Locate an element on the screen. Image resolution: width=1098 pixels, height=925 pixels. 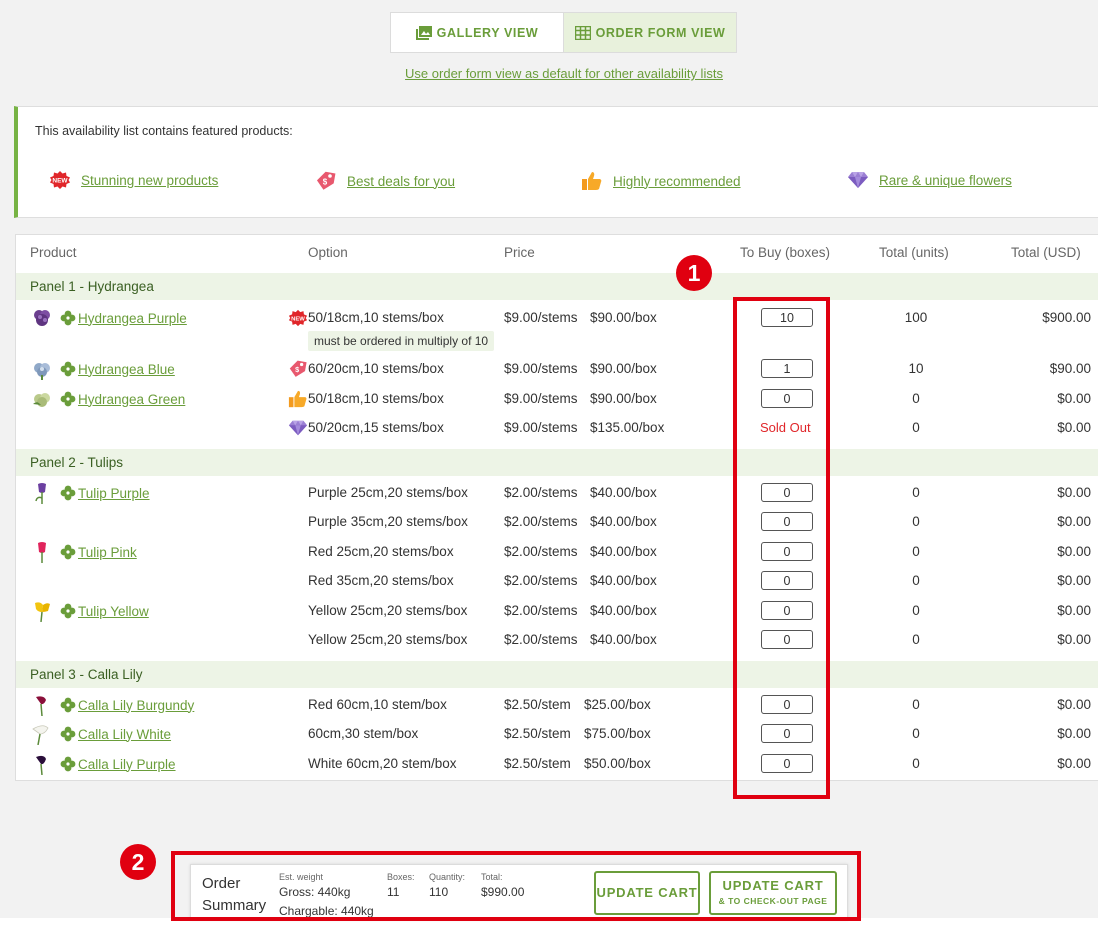
order-form-view-button: ORDER FORM VIEW is located at coordinates (649, 32).